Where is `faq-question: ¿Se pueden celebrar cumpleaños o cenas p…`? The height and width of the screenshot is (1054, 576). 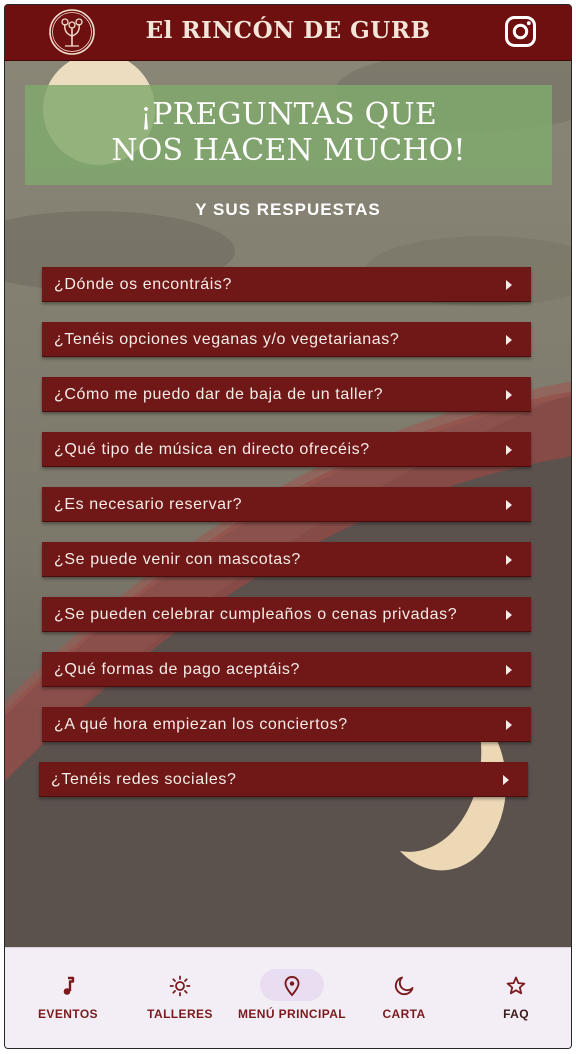 faq-question: ¿Se pueden celebrar cumpleaños o cenas p… is located at coordinates (256, 614).